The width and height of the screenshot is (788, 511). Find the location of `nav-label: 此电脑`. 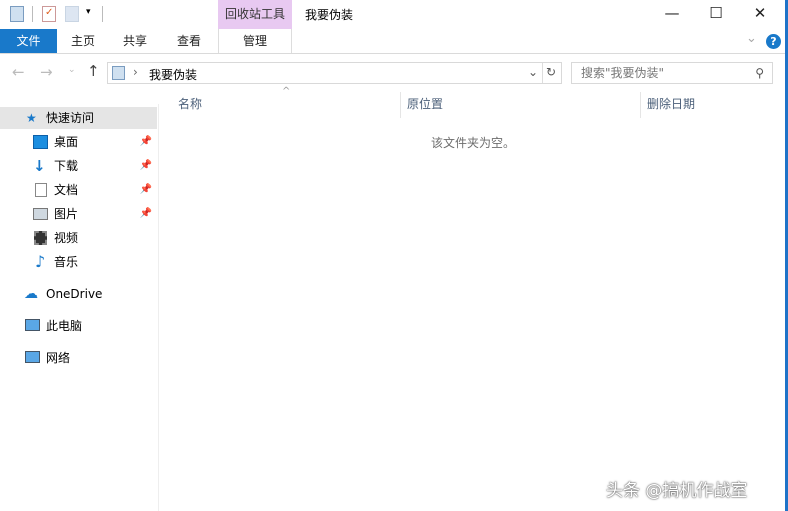

nav-label: 此电脑 is located at coordinates (64, 326).